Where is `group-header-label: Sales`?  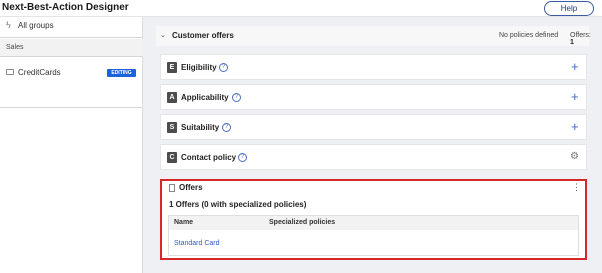
group-header-label: Sales is located at coordinates (15, 47).